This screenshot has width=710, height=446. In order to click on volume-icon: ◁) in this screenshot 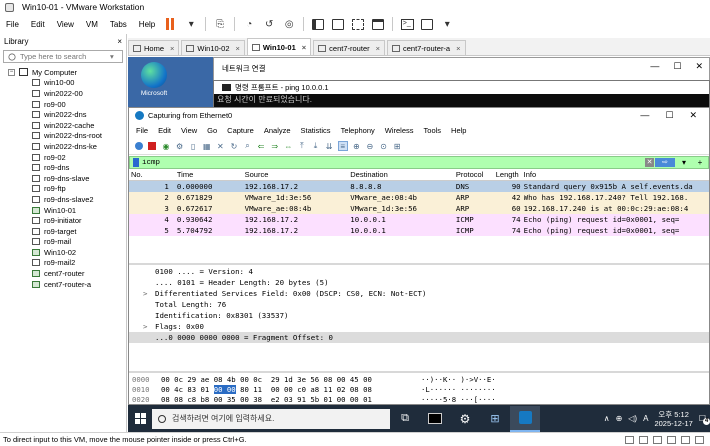, I will do `click(632, 418)`.